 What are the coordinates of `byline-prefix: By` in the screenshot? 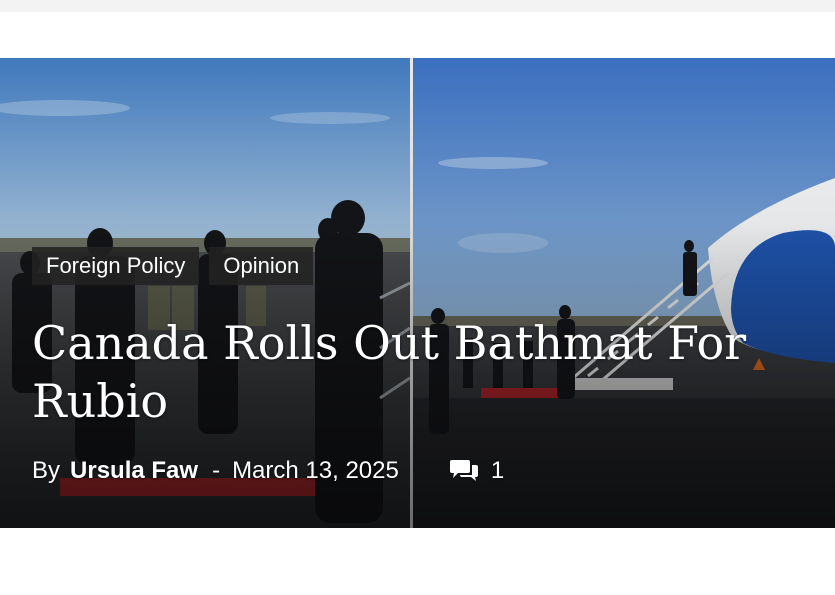 It's located at (46, 470).